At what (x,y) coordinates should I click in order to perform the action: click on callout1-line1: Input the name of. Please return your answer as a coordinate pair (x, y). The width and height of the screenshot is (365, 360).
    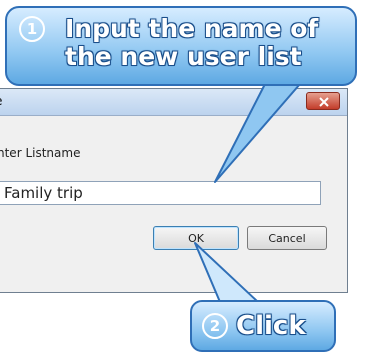
    Looking at the image, I should click on (192, 28).